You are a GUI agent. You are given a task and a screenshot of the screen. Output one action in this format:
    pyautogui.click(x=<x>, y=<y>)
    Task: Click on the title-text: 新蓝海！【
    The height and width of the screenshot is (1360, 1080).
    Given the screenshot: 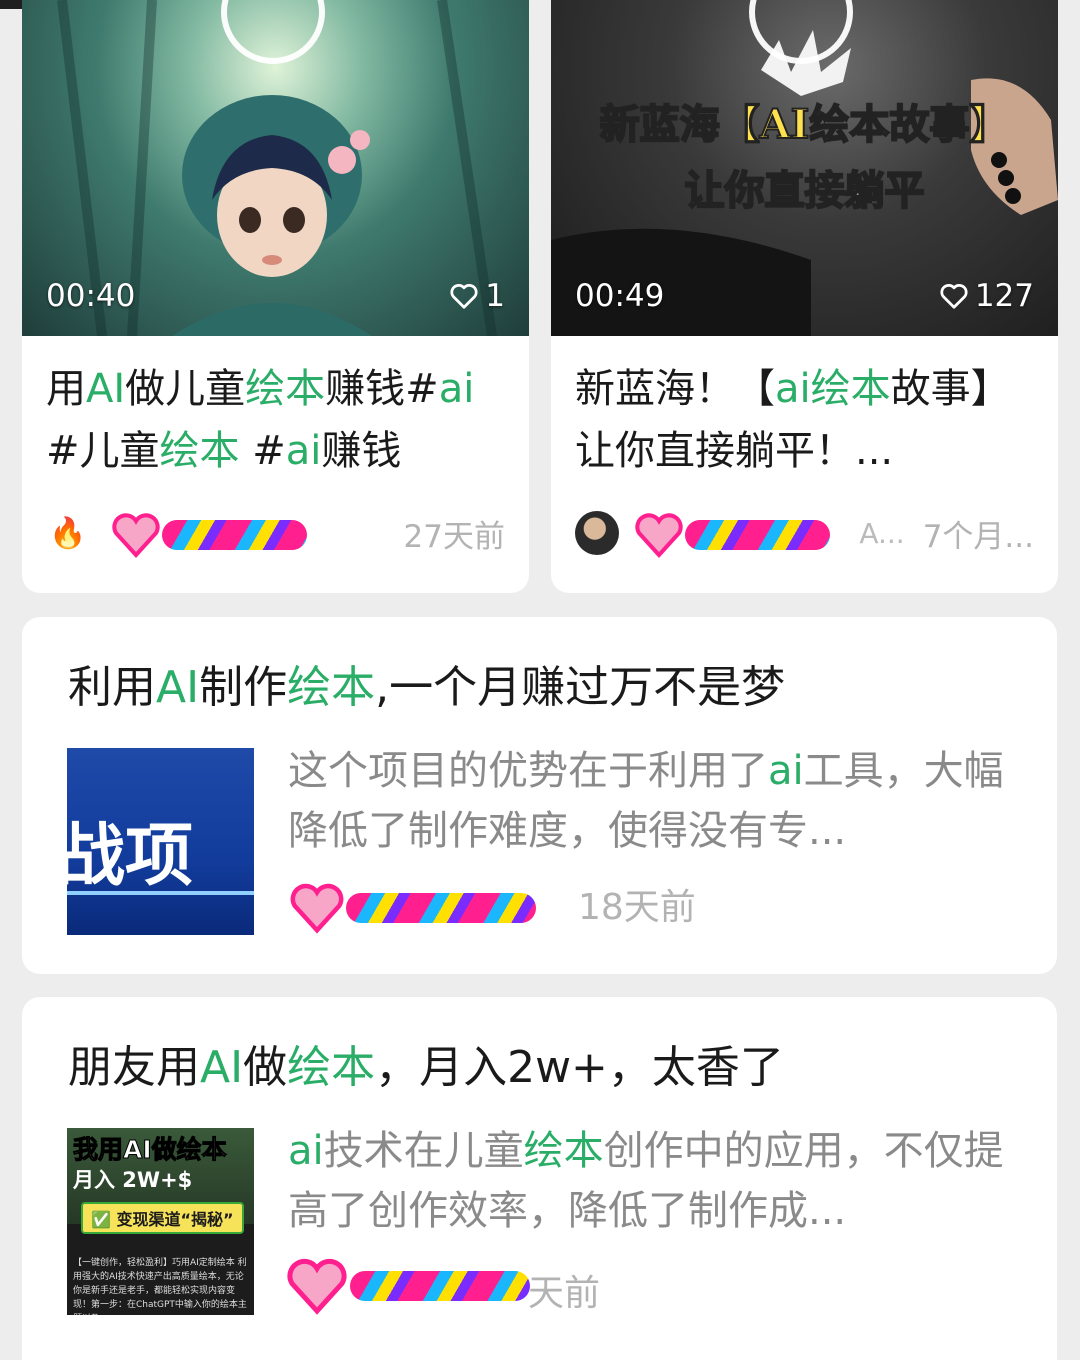 What is the action you would take?
    pyautogui.click(x=675, y=389)
    